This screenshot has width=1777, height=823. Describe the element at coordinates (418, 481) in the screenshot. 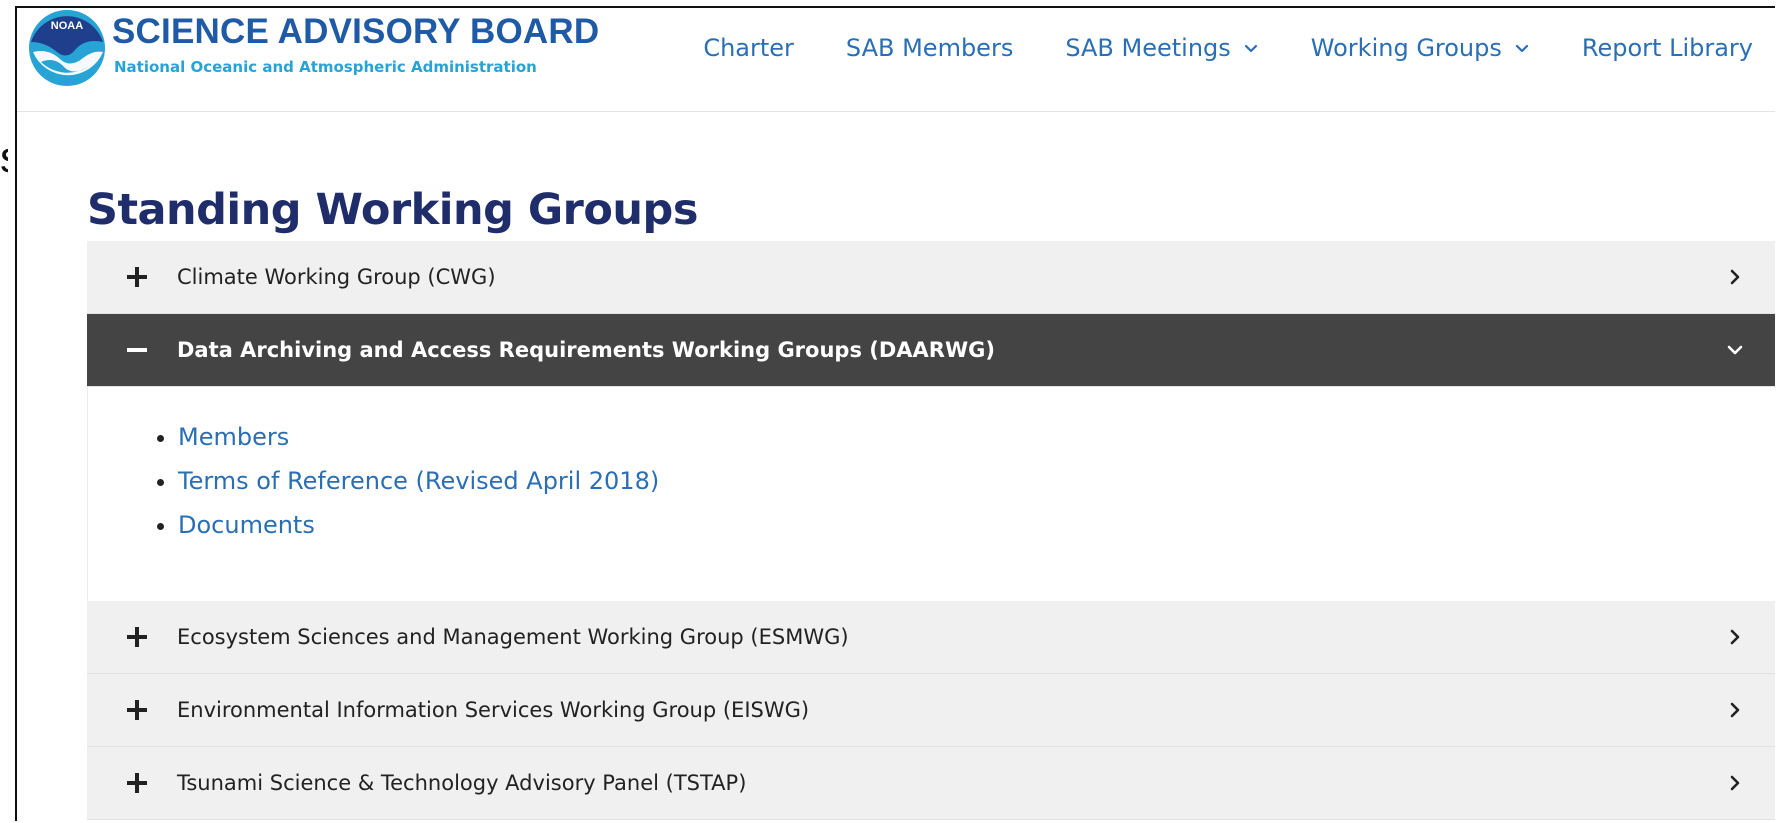

I see `terms-of-reference-link: Terms of Reference (Revised April 2018)` at that location.